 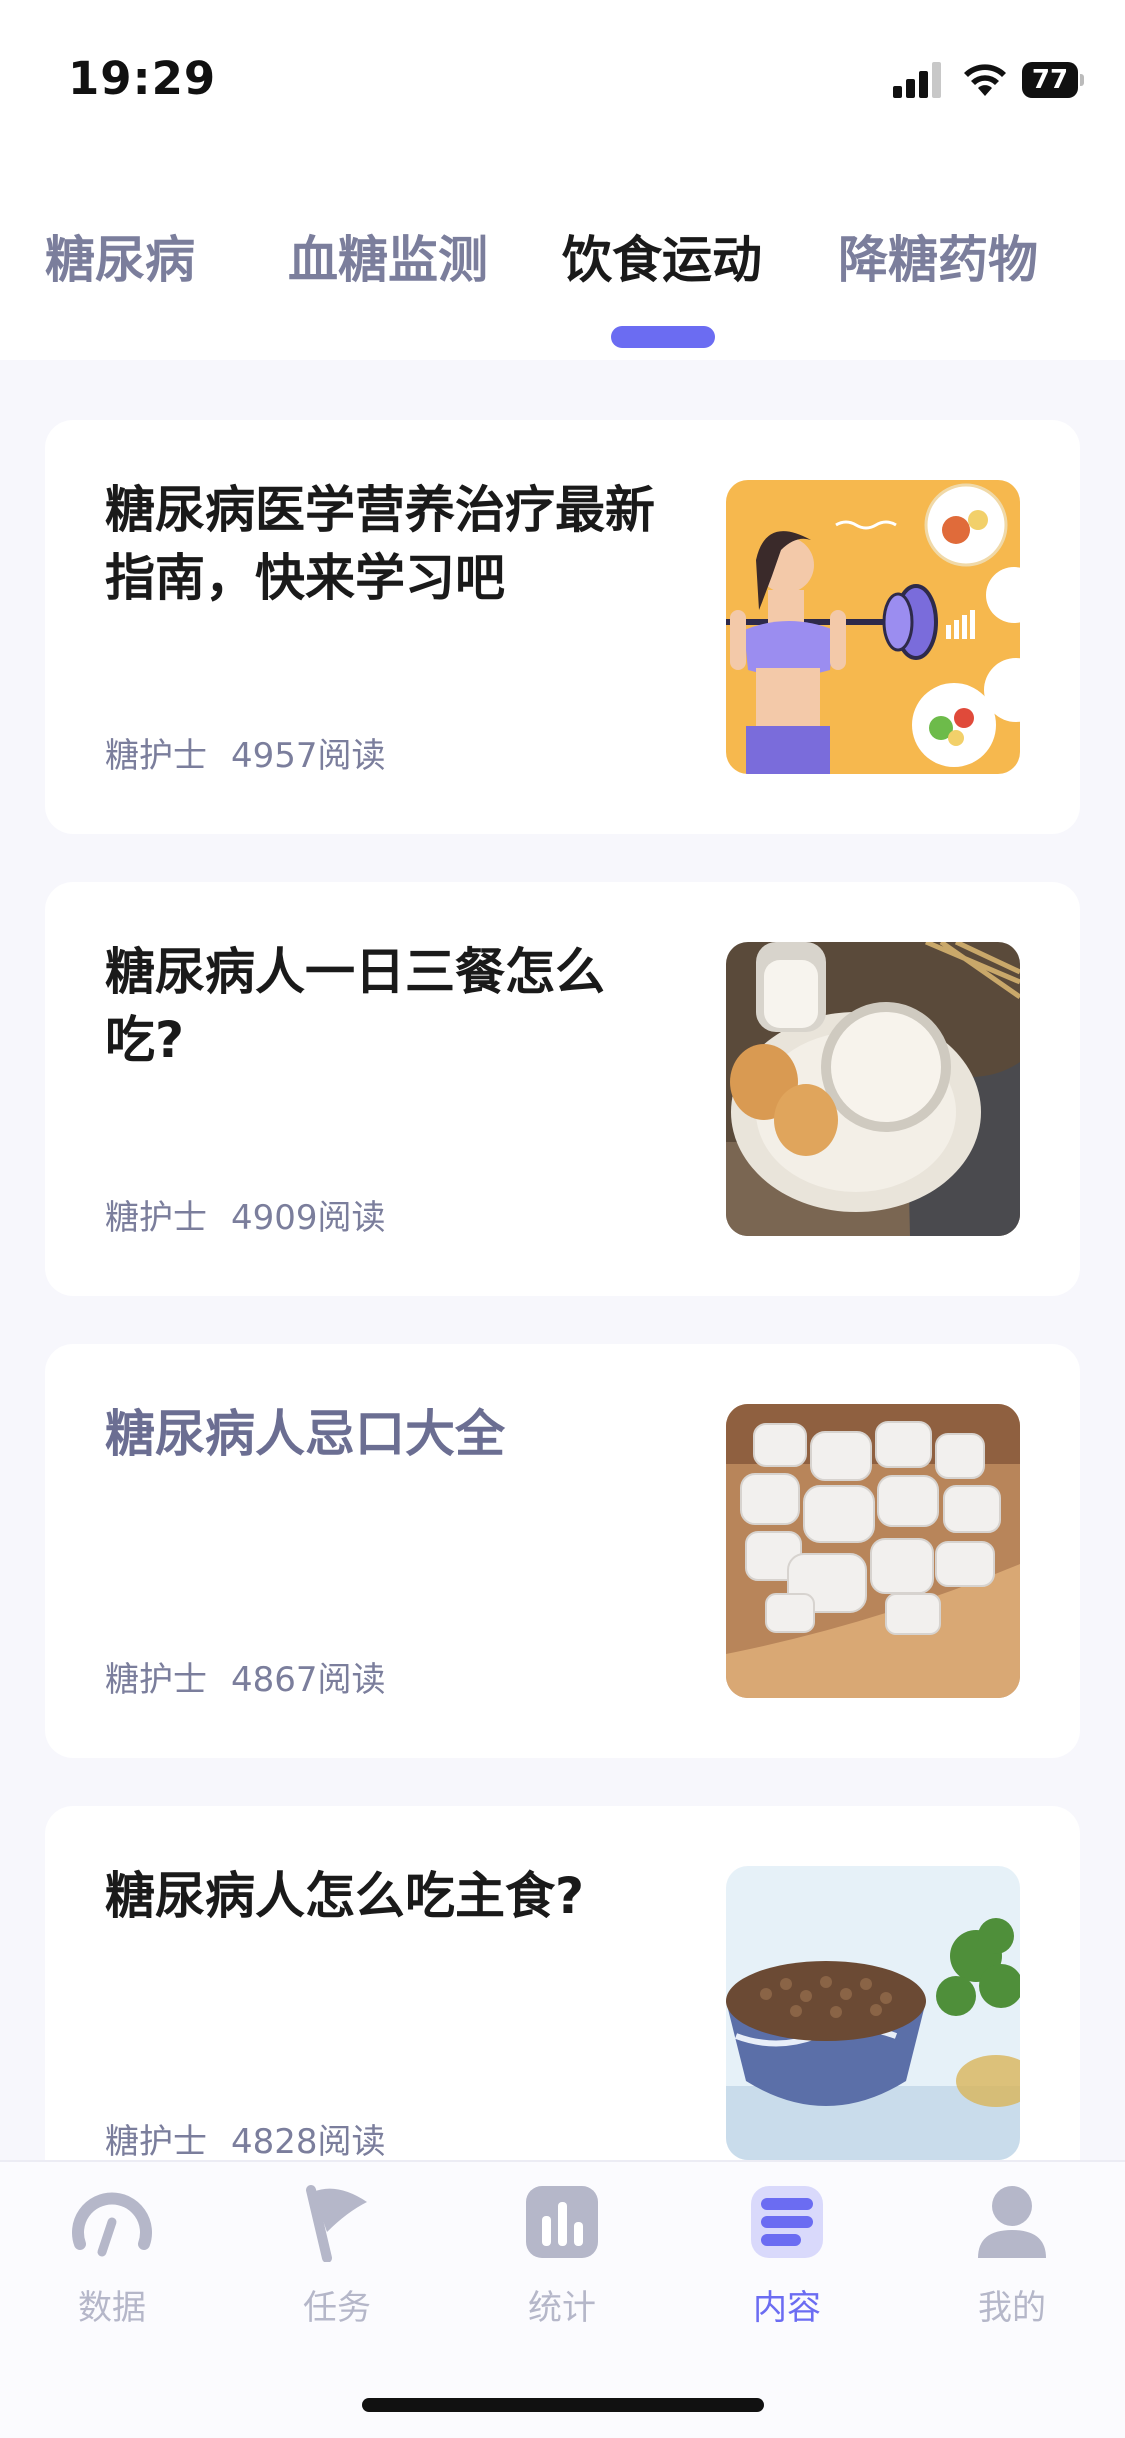 I want to click on gauge-icon, so click(x=112, y=2224).